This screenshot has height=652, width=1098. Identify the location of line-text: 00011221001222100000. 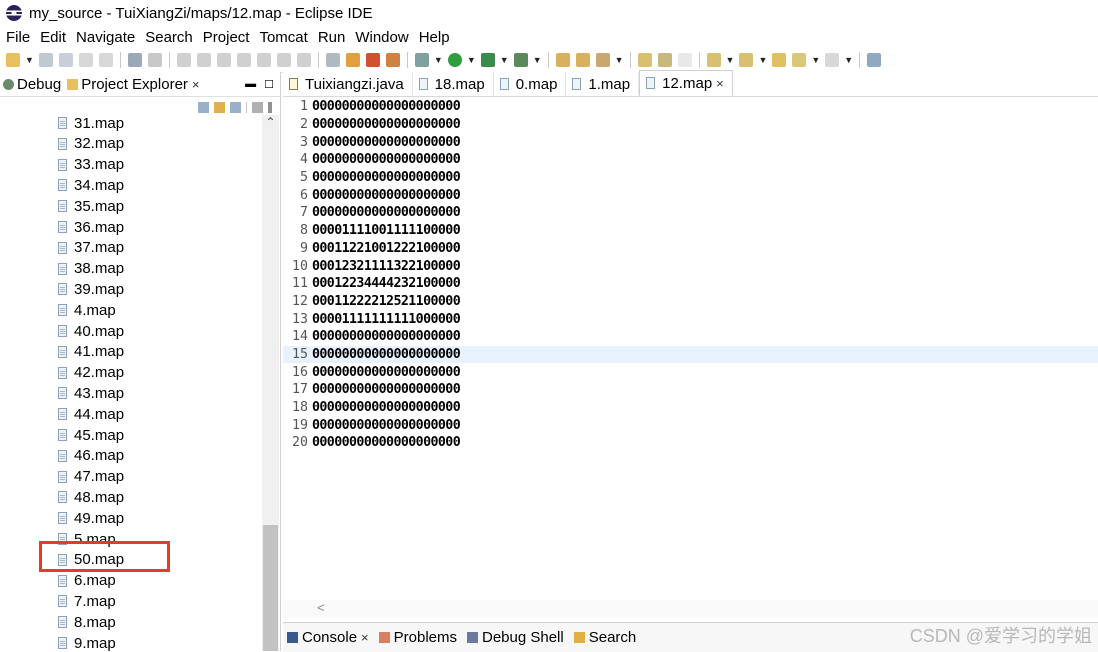
(386, 248).